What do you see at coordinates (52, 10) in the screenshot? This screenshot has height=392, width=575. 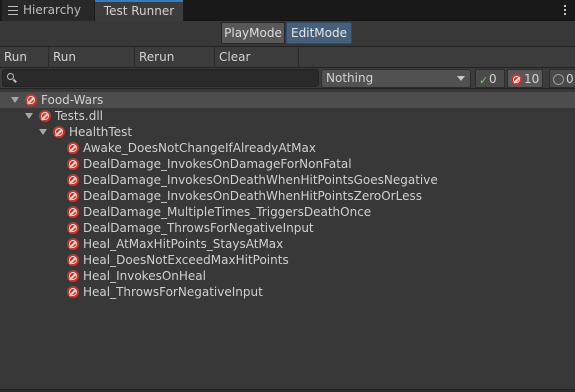 I see `tab-hierarchy-label: Hierarchy` at bounding box center [52, 10].